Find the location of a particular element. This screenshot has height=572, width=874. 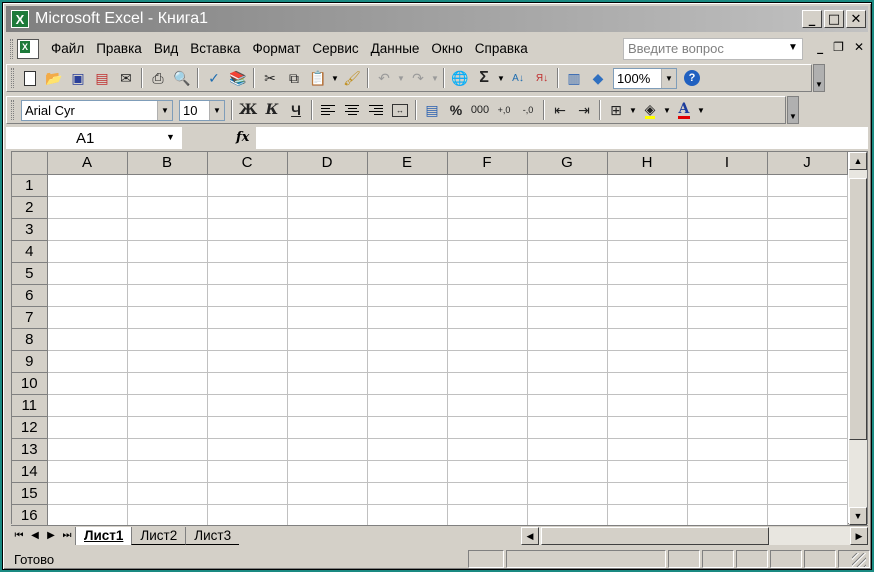

zoom-dropdown-icon: ▼ is located at coordinates (668, 78).